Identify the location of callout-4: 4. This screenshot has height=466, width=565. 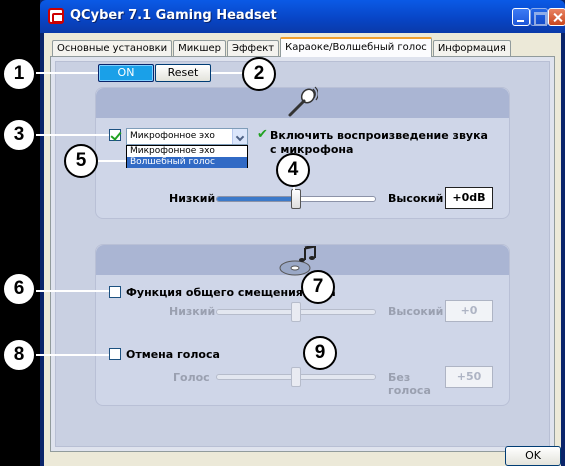
(293, 170).